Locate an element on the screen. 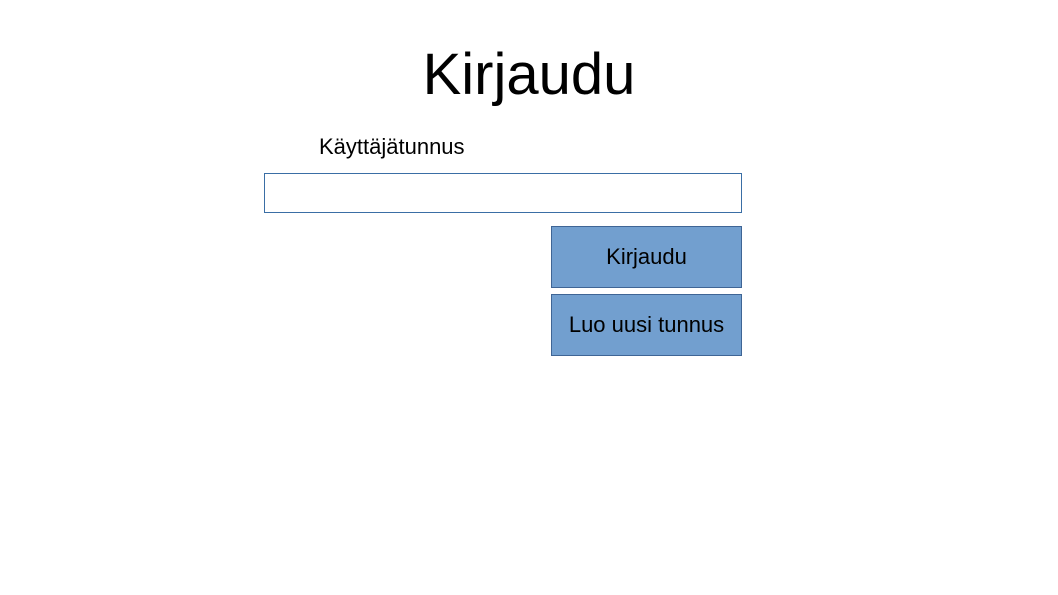  create-account-button: Luo uusi tunnus is located at coordinates (646, 325).